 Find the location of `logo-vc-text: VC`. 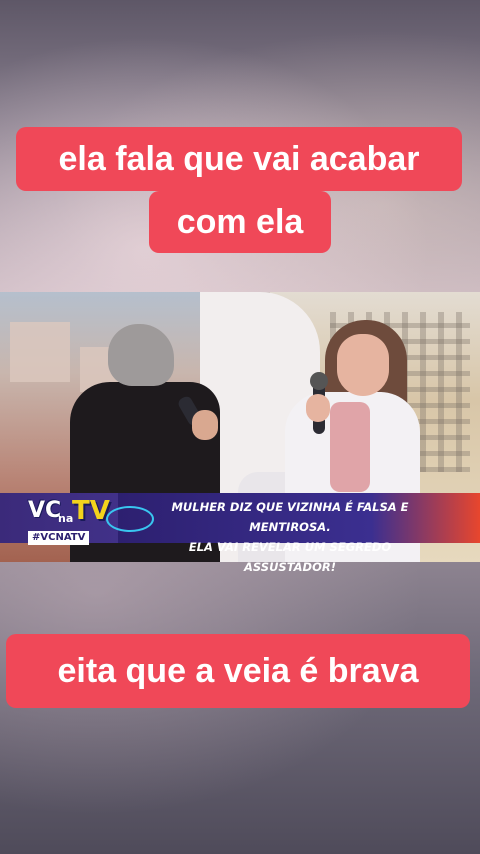

logo-vc-text: VC is located at coordinates (45, 510).